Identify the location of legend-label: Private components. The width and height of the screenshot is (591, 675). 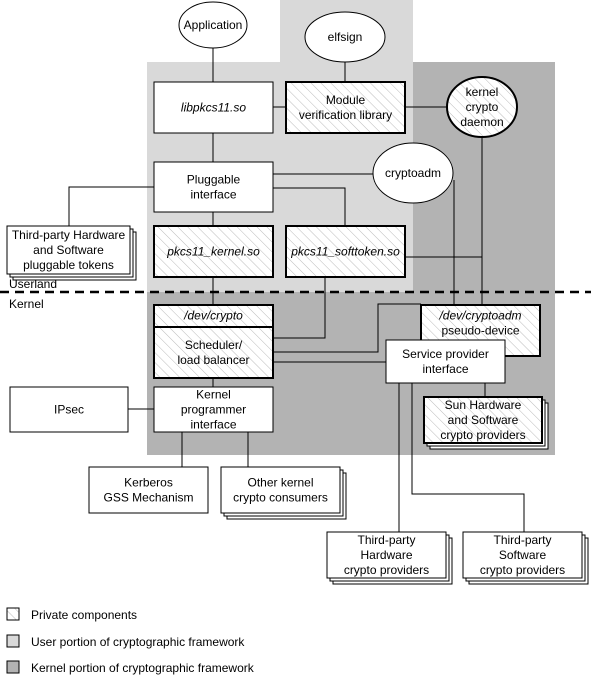
(84, 615).